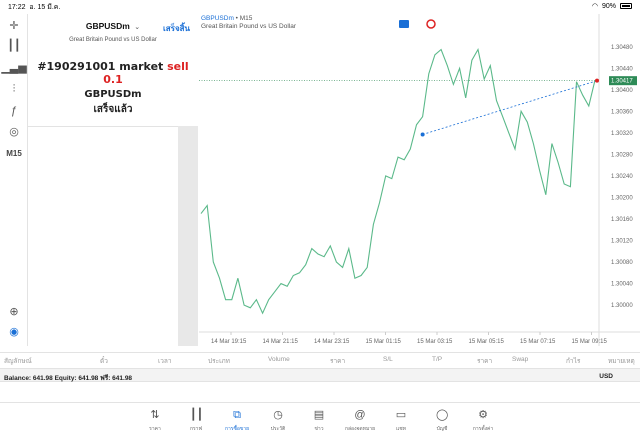 This screenshot has width=640, height=447. Describe the element at coordinates (107, 26) in the screenshot. I see `symbol-name: GBPUSDm` at that location.